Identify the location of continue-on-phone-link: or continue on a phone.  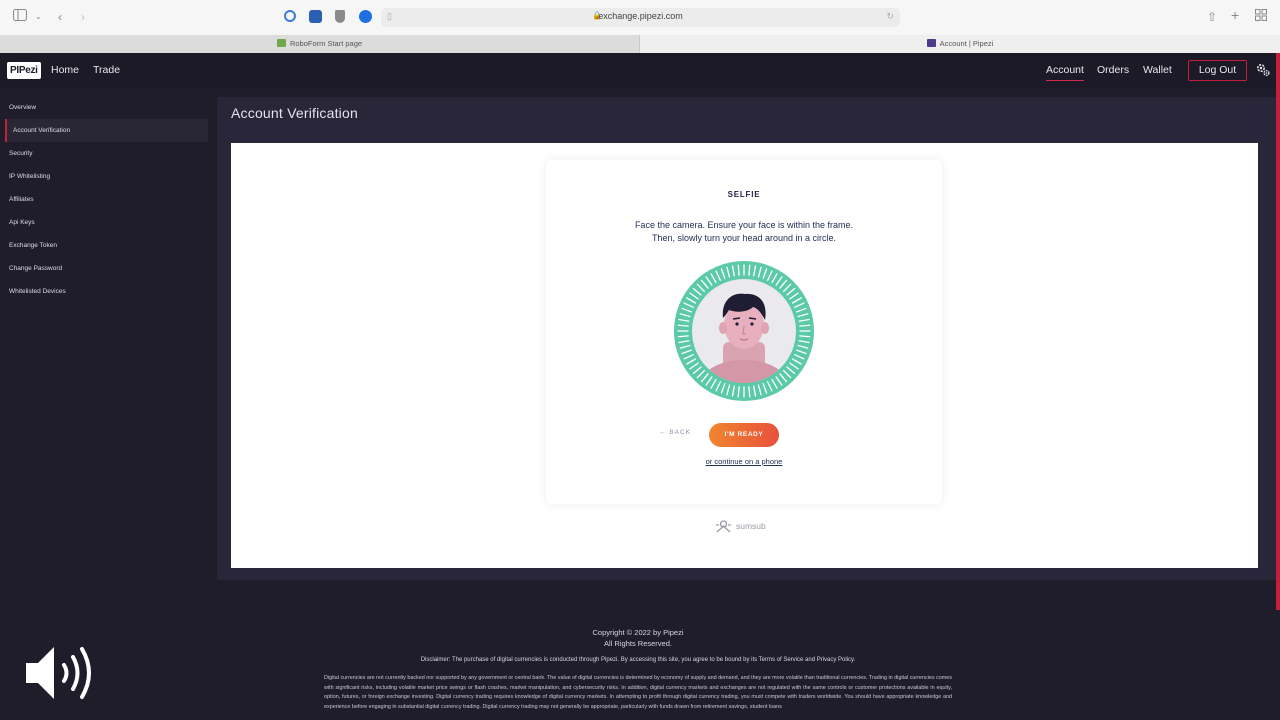
(744, 461).